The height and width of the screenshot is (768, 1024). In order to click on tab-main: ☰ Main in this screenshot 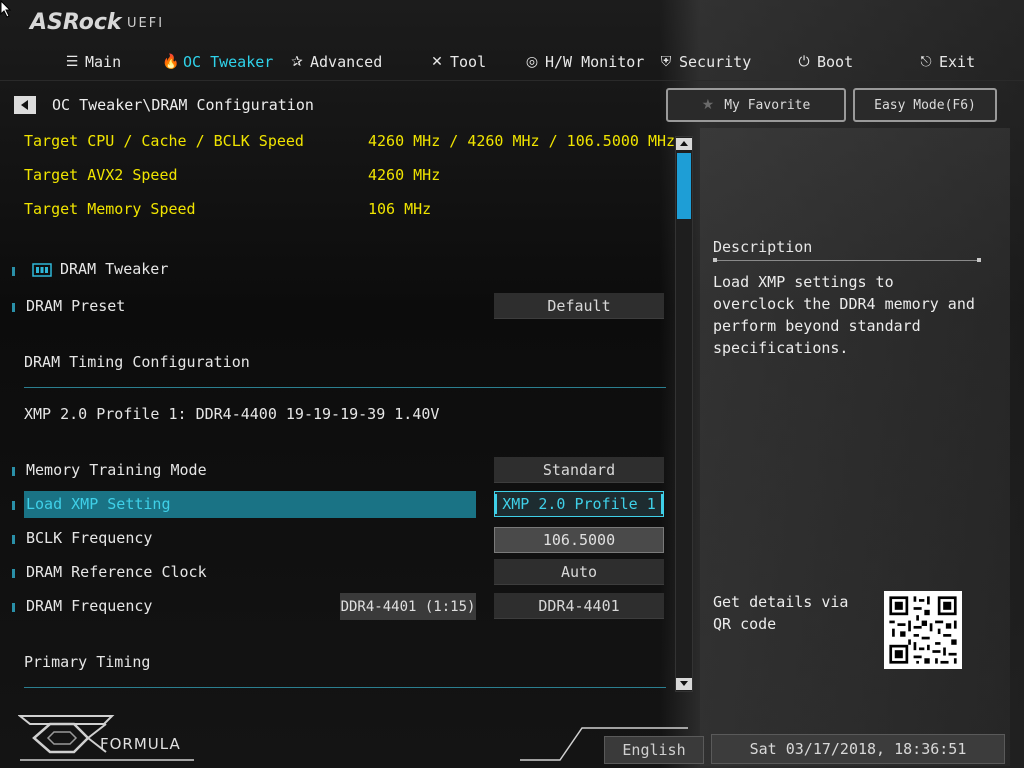, I will do `click(92, 62)`.